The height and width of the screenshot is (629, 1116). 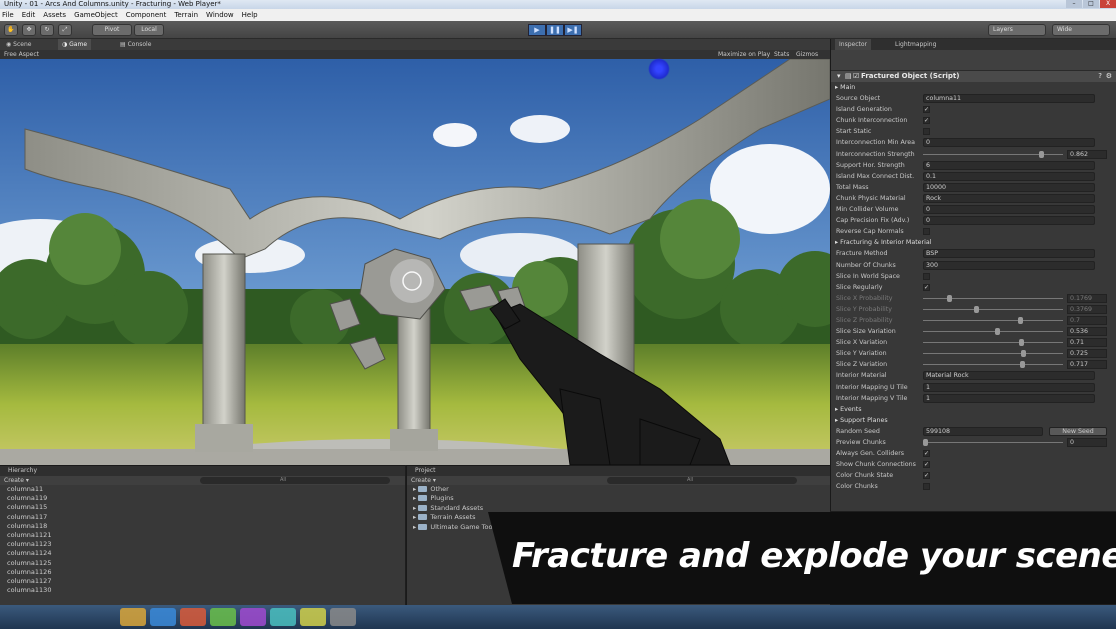 I want to click on rotate-tool-icon: ↻, so click(x=47, y=30).